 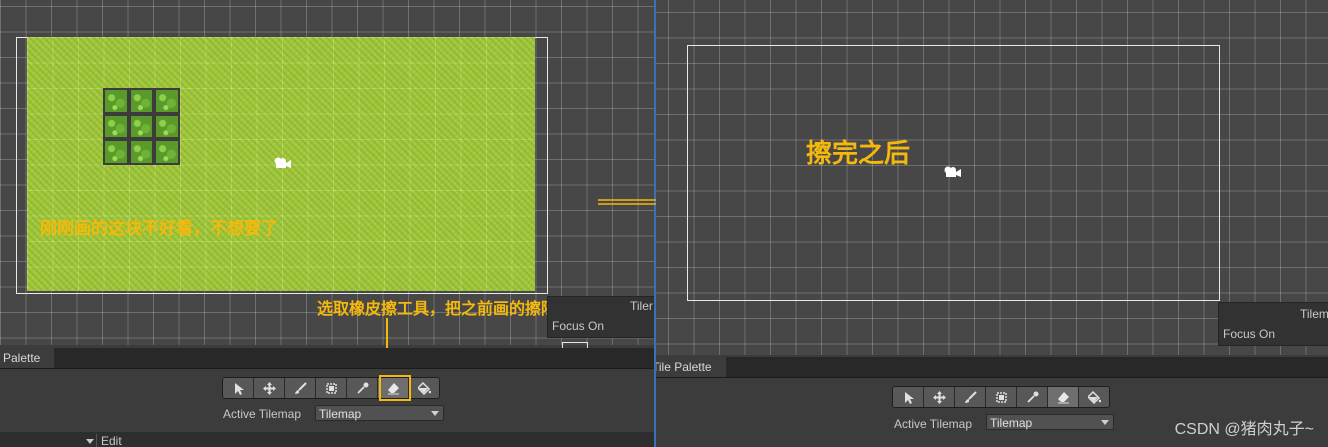 I want to click on tool-strip, so click(x=1001, y=397).